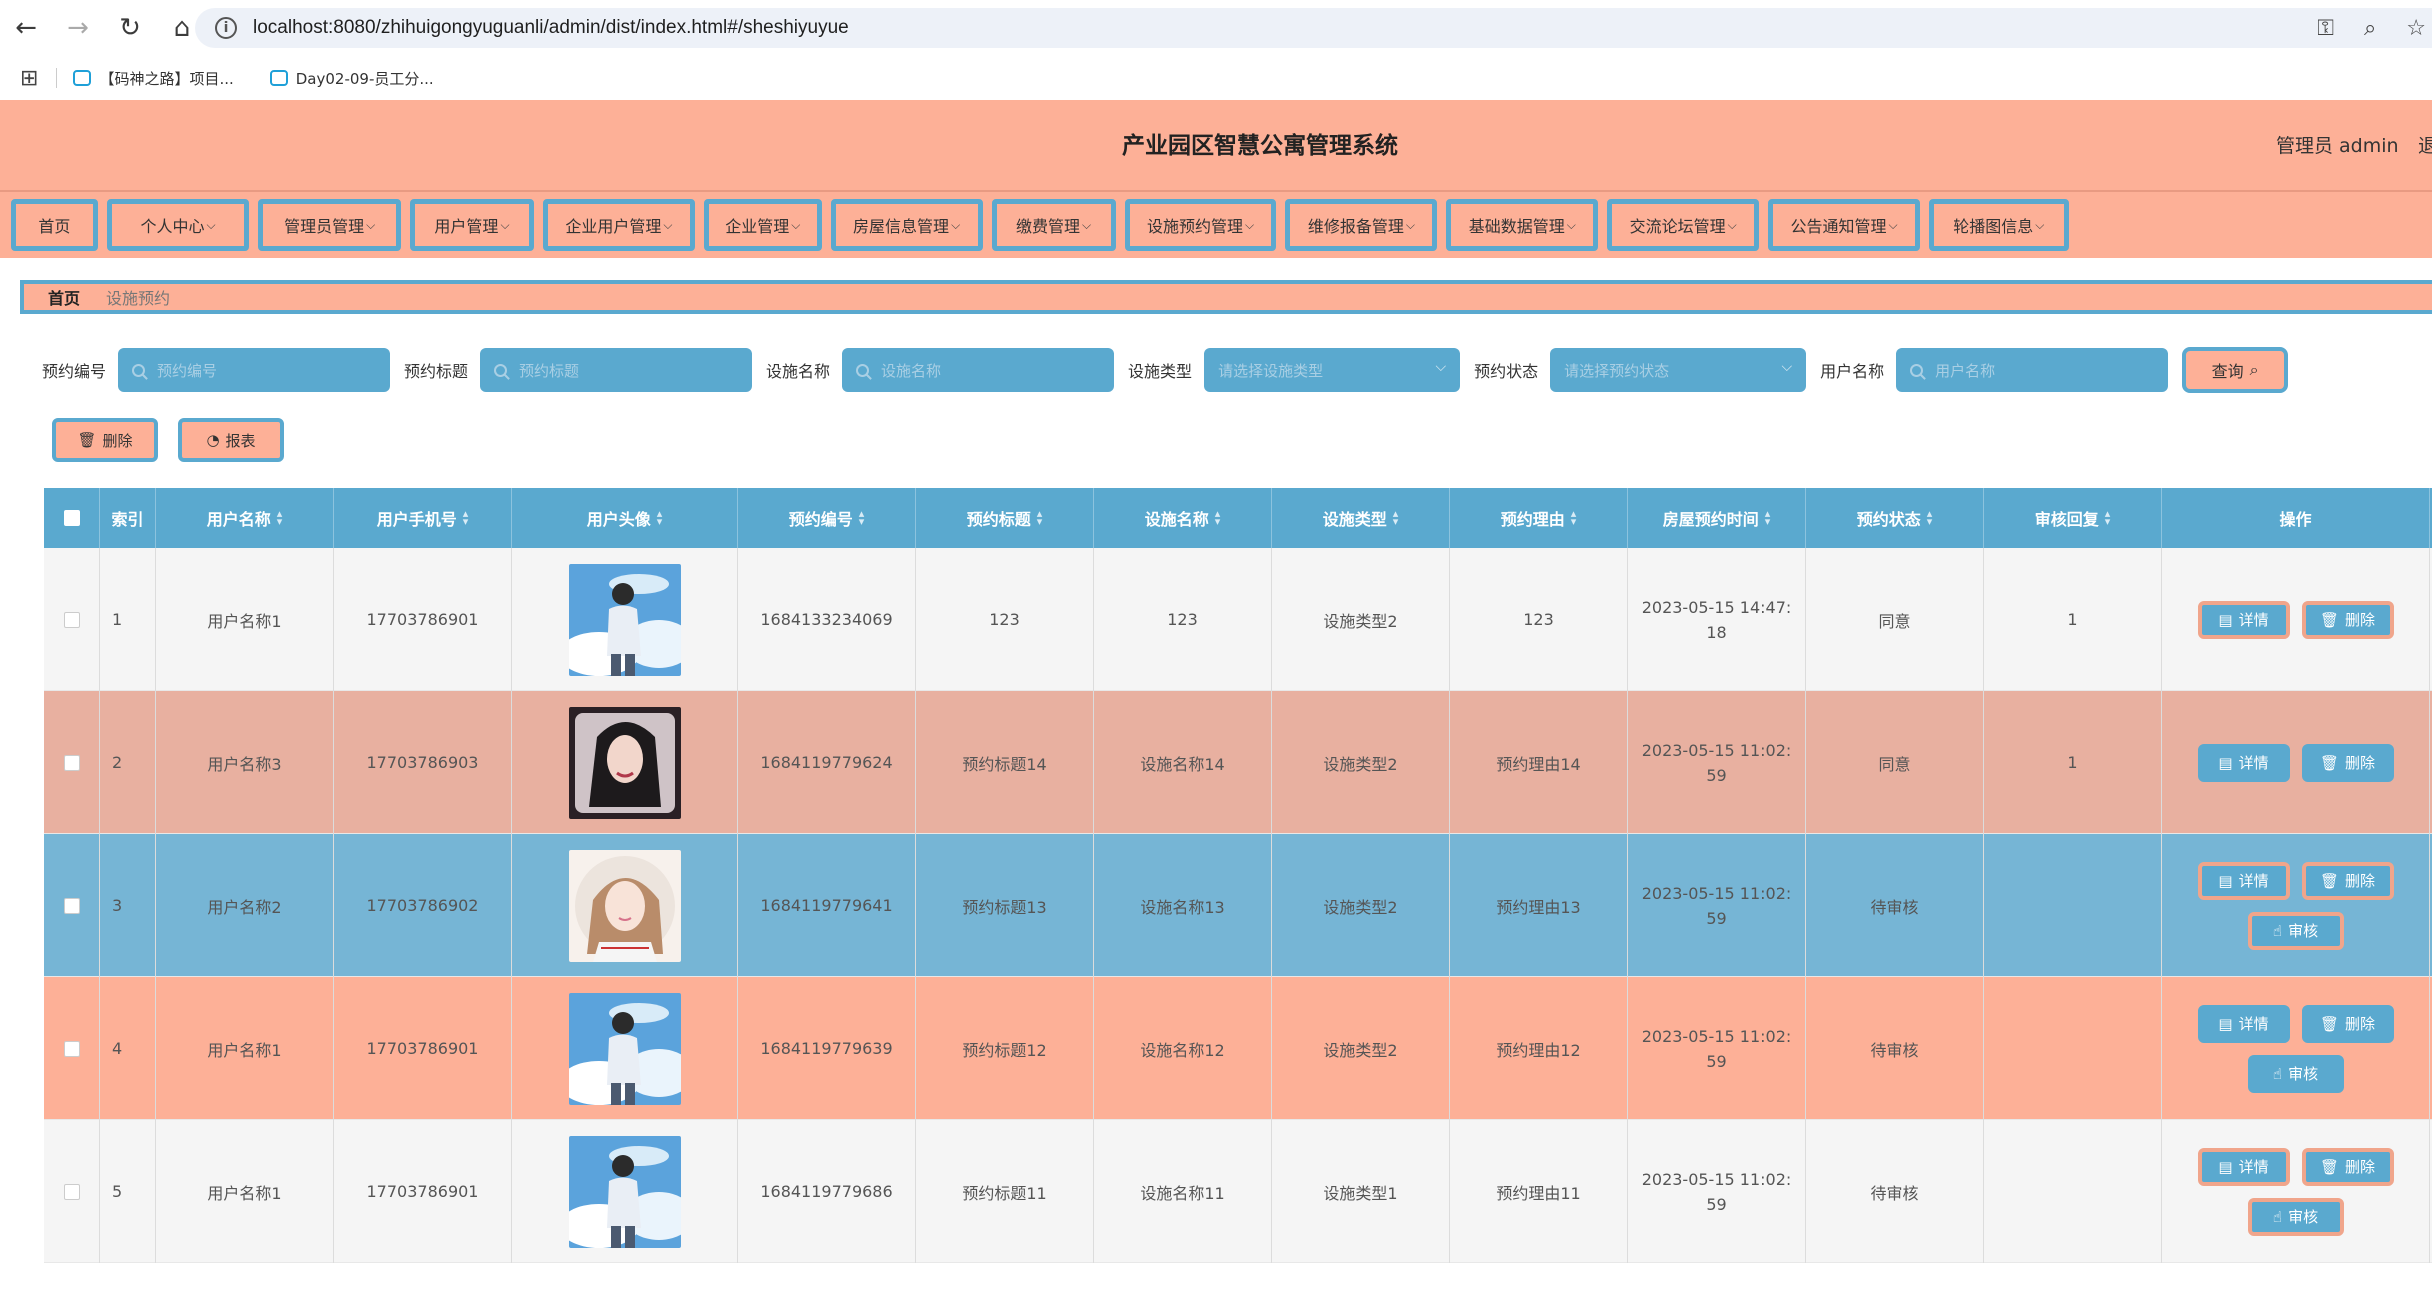  Describe the element at coordinates (2253, 620) in the screenshot. I see `detail-label: 详情` at that location.